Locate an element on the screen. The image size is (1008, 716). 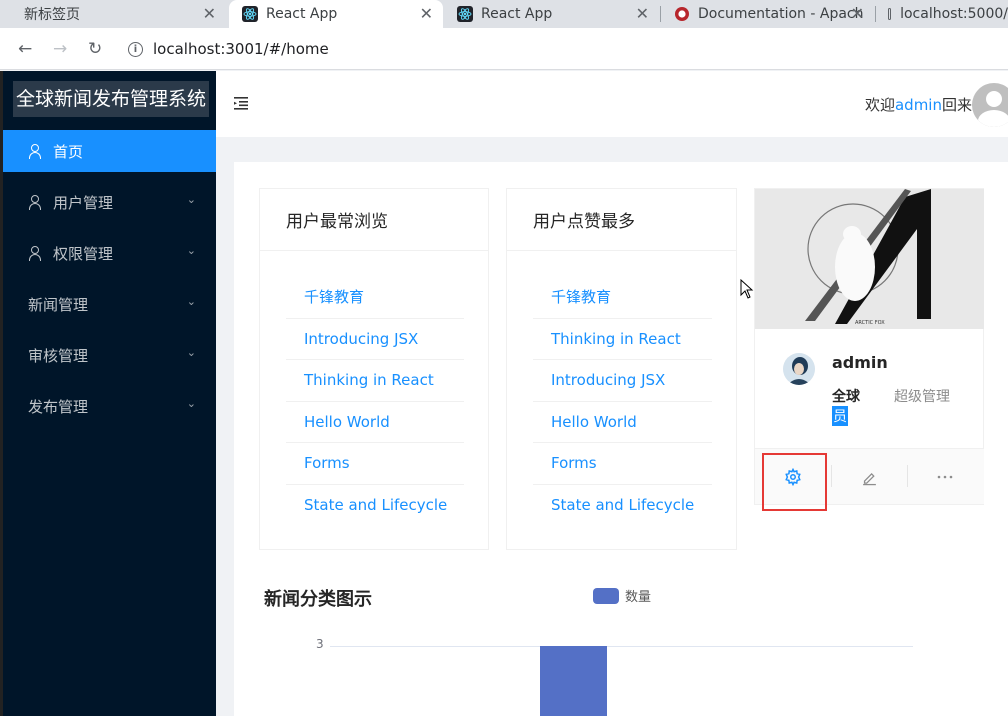
arctic-fox-cover: ARCTIC FOX is located at coordinates (869, 259).